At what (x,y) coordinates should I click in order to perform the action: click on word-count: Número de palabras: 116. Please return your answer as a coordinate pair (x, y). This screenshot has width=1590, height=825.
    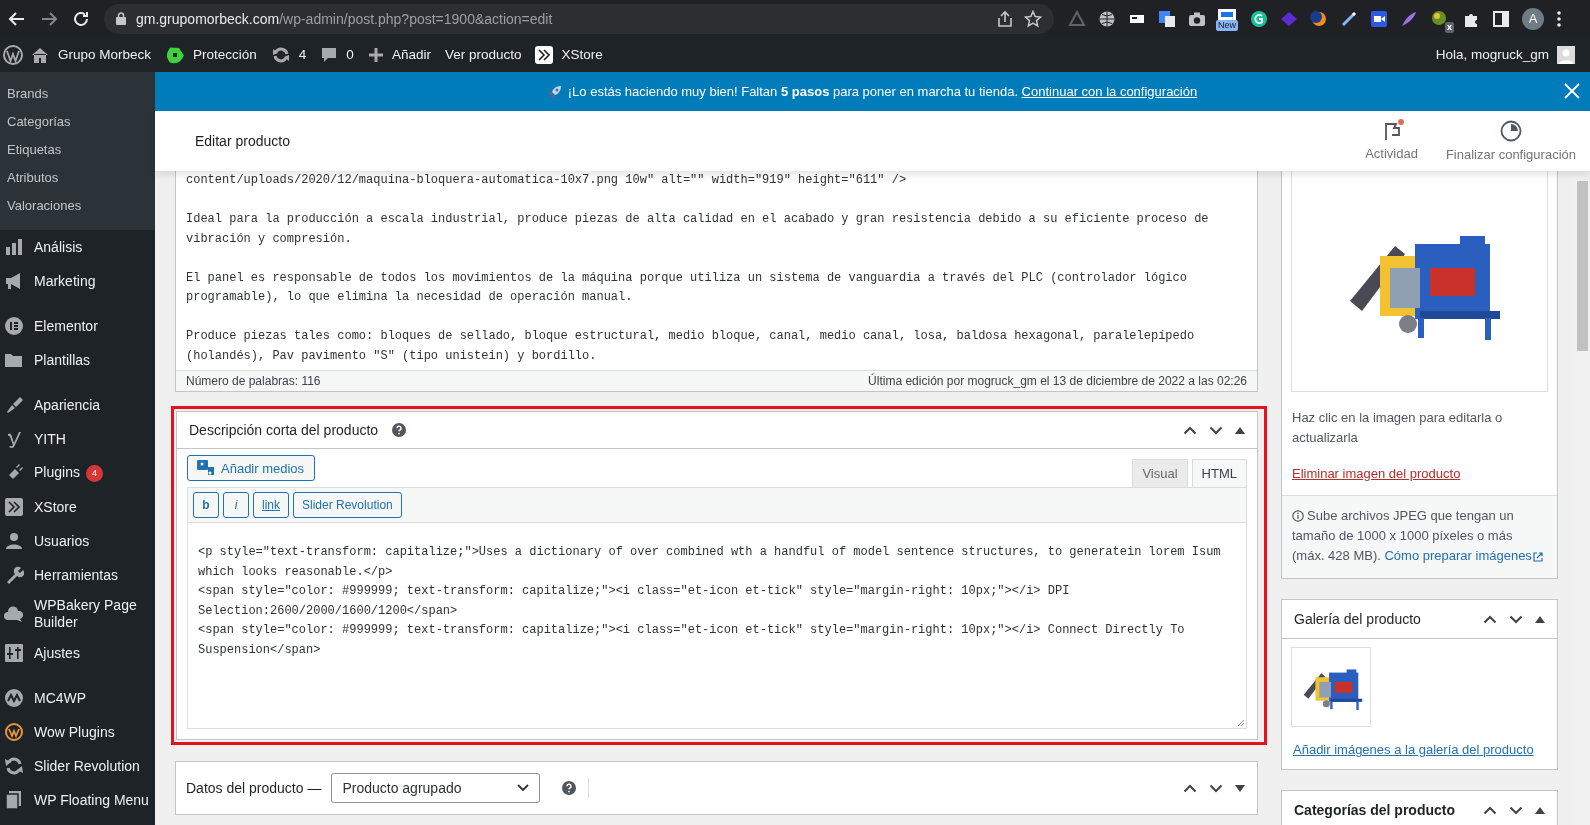
    Looking at the image, I should click on (253, 381).